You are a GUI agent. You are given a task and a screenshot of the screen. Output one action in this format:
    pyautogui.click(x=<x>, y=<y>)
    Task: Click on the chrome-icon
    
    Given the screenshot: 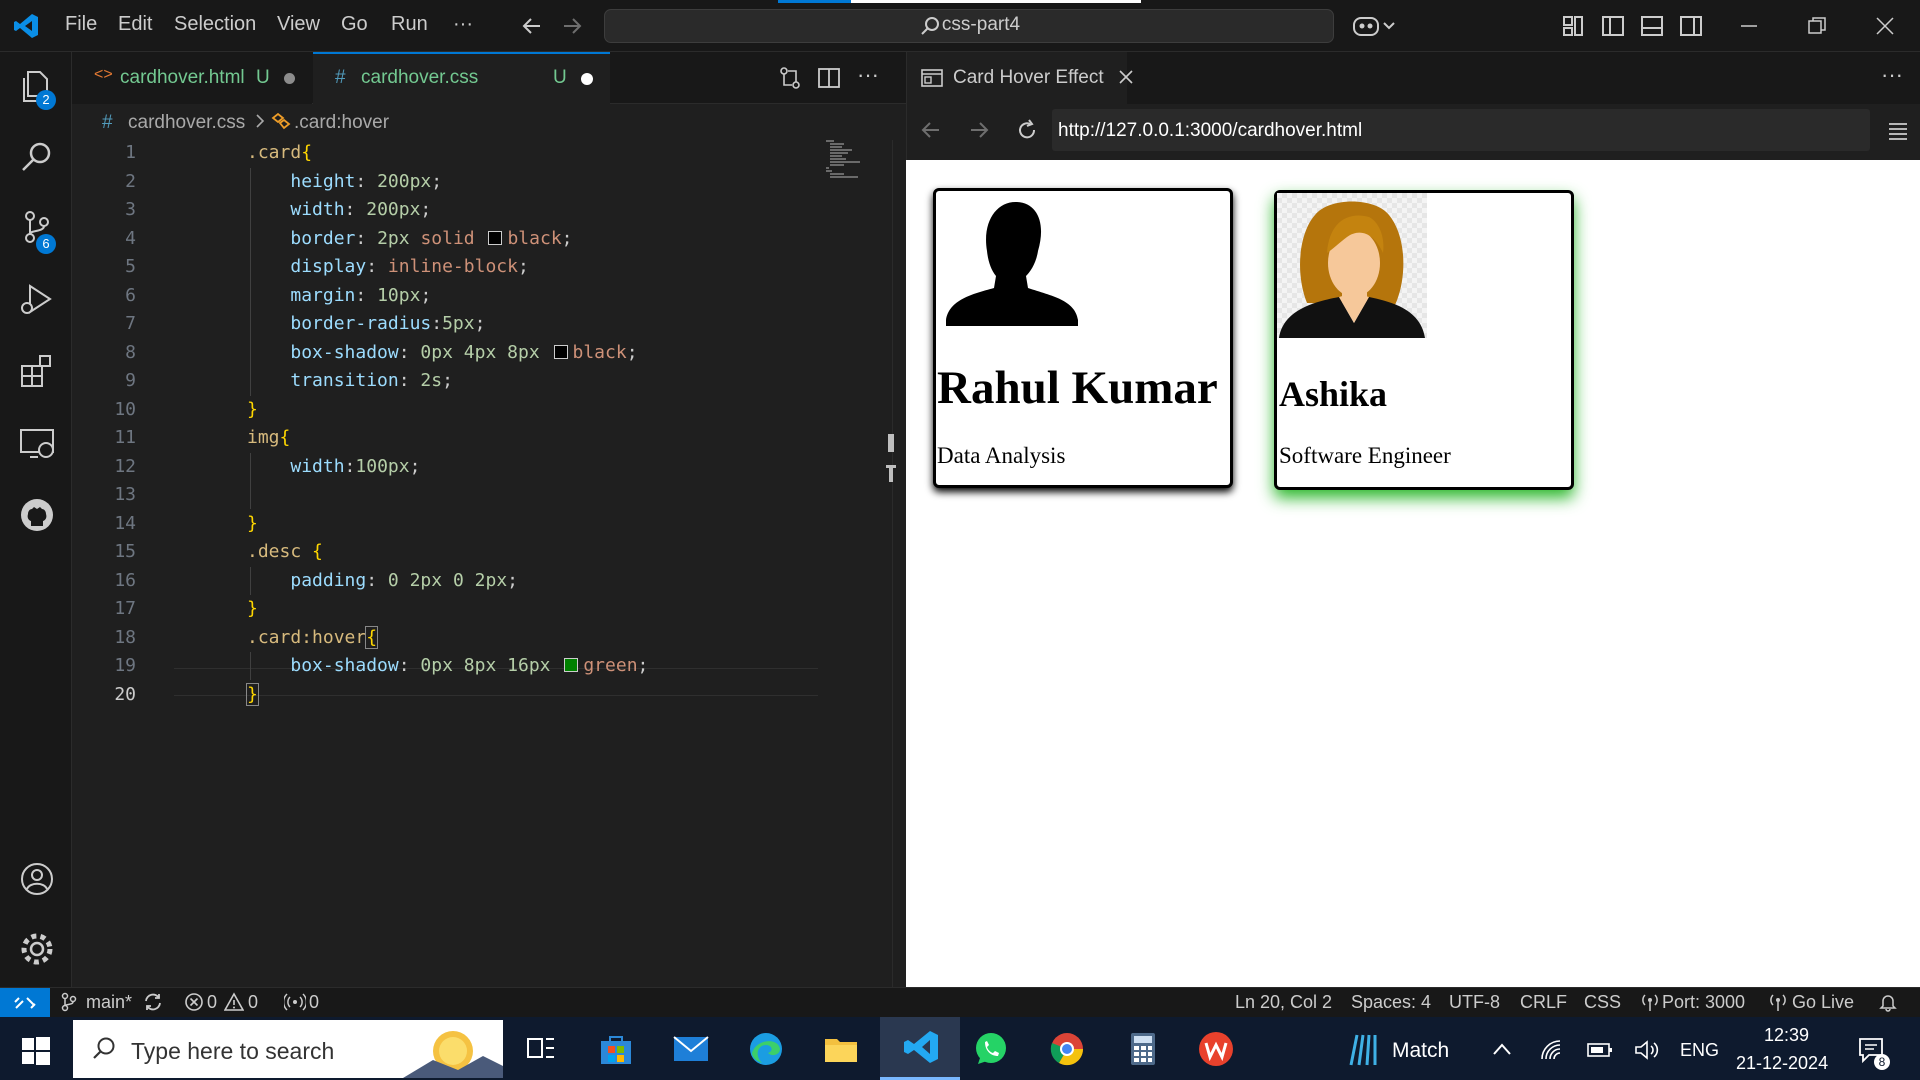 What is the action you would take?
    pyautogui.click(x=1067, y=1049)
    